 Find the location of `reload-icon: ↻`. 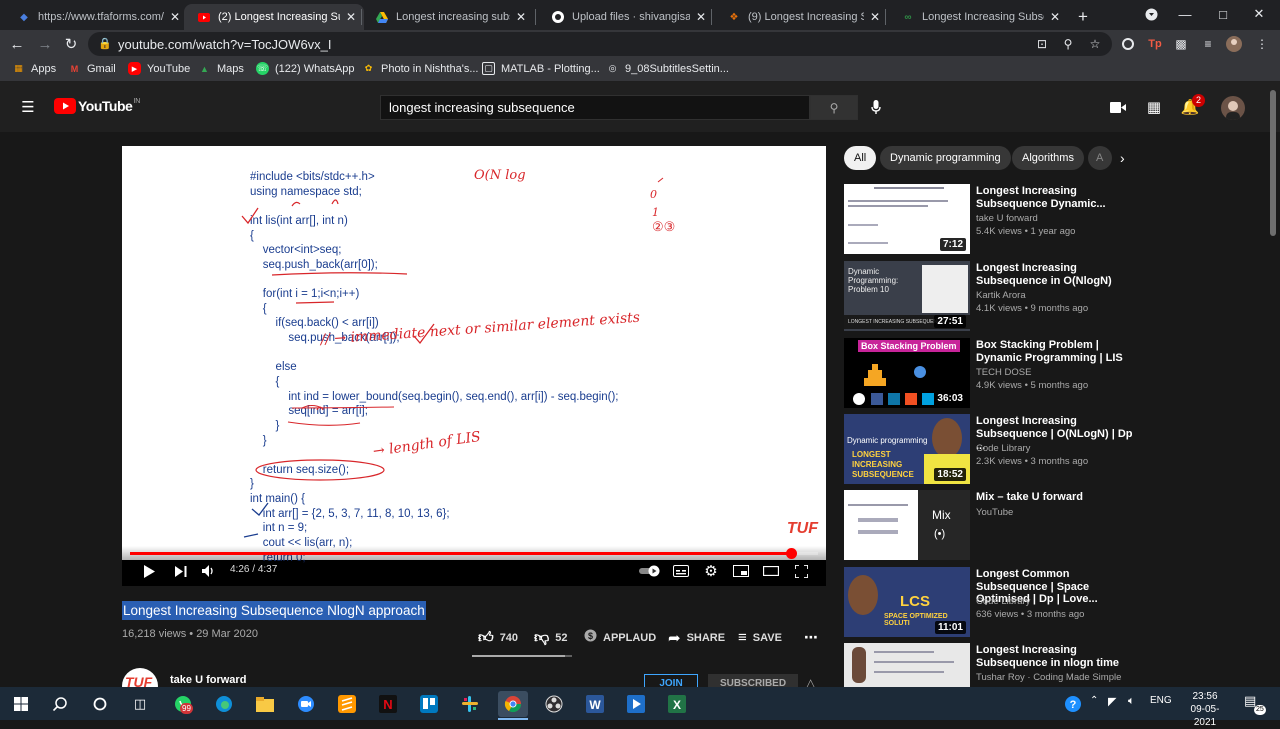

reload-icon: ↻ is located at coordinates (71, 44).